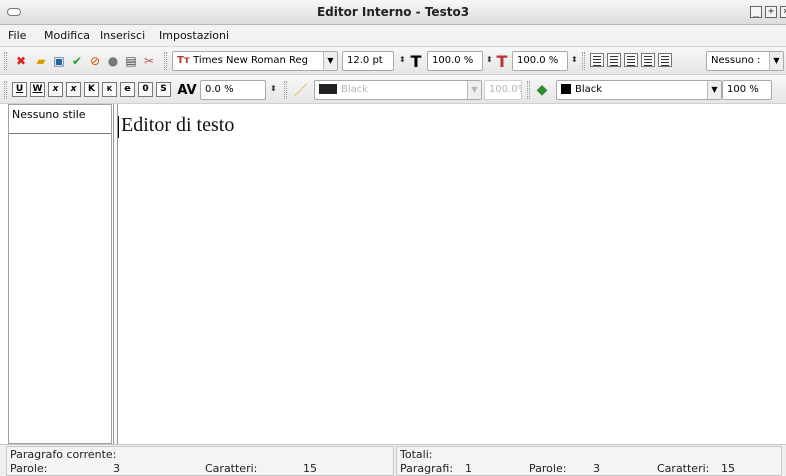  Describe the element at coordinates (301, 91) in the screenshot. I see `stroke-pen-icon: ／` at that location.